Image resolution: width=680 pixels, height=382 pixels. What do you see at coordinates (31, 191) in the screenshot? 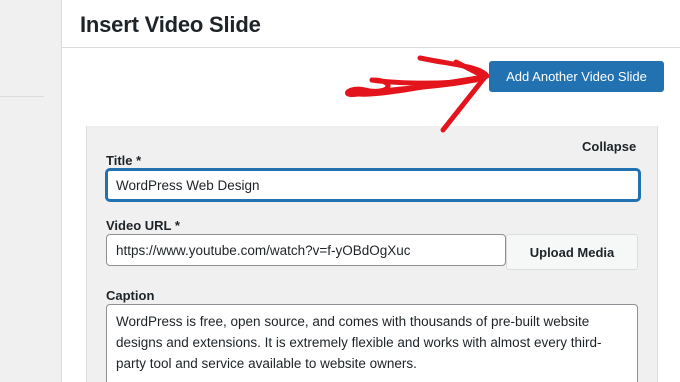
I see `left-sidebar` at bounding box center [31, 191].